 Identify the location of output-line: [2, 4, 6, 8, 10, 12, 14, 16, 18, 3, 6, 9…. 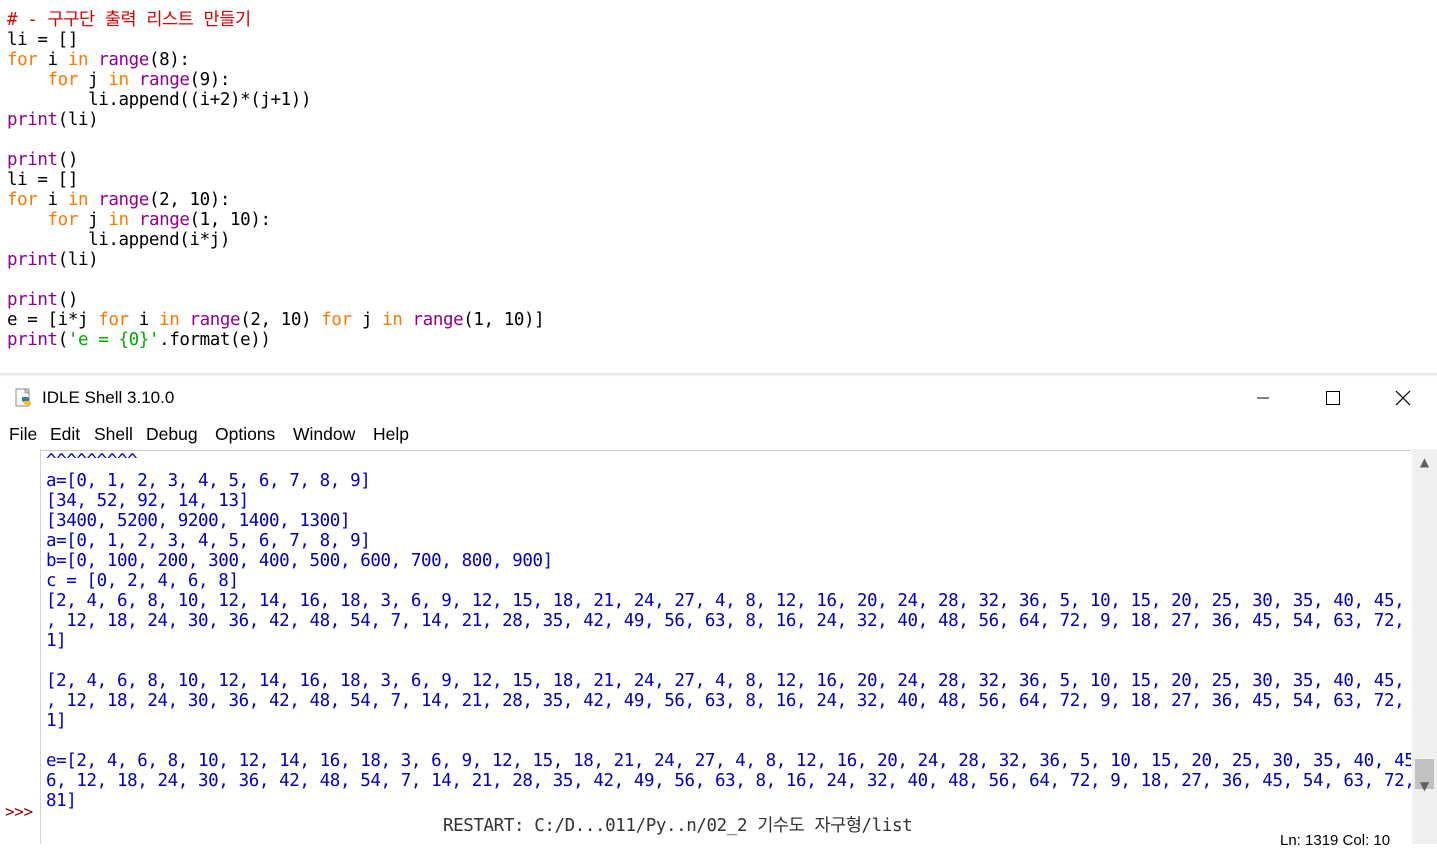
(728, 601).